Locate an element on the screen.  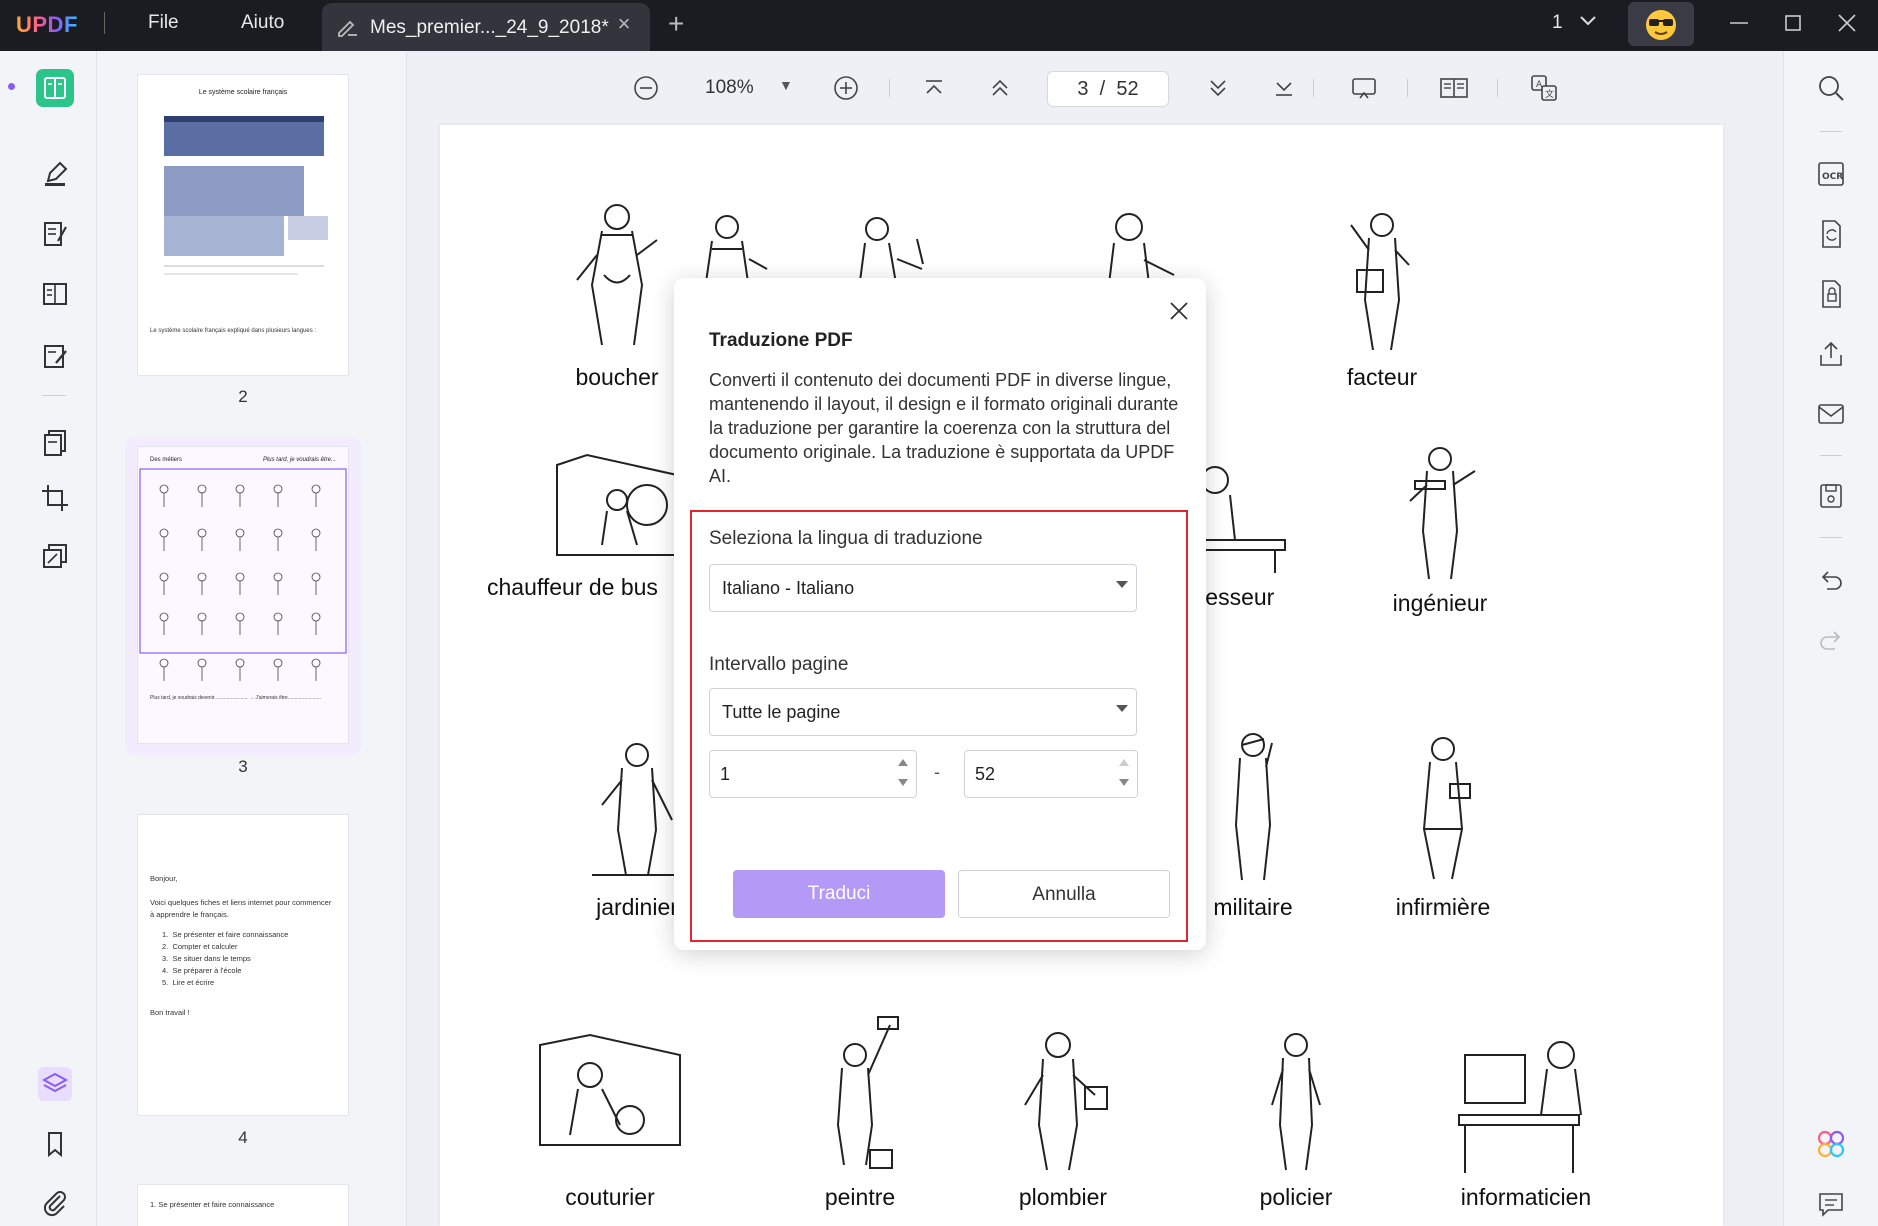
baker-figure is located at coordinates (736, 252).